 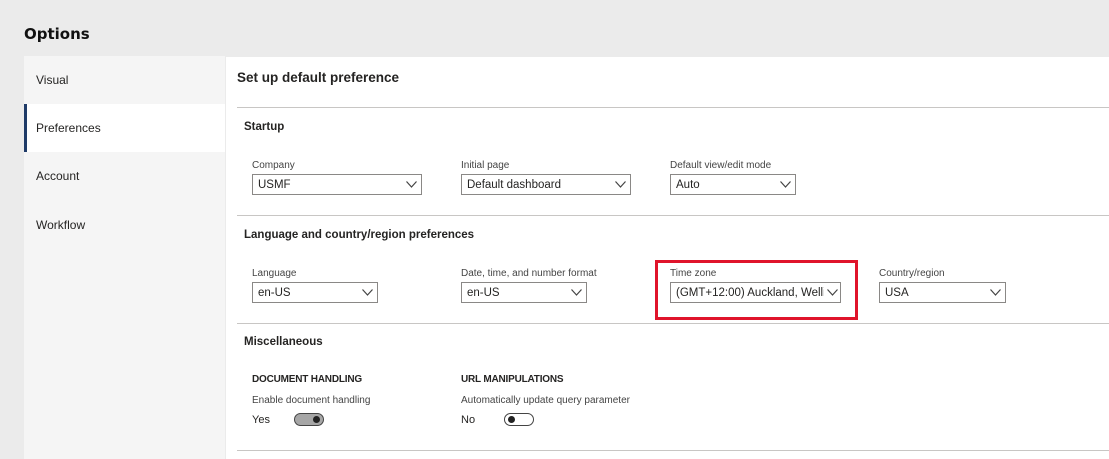 What do you see at coordinates (912, 273) in the screenshot?
I see `country-label: Country/region` at bounding box center [912, 273].